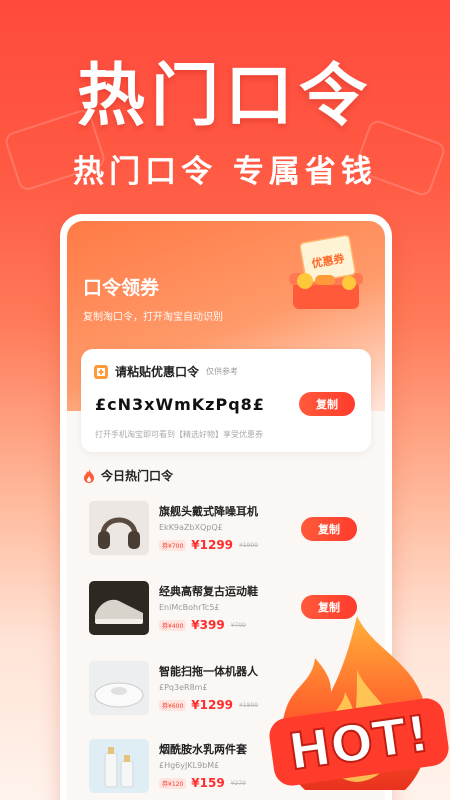 This screenshot has width=450, height=800. I want to click on original-price: ¥799, so click(238, 625).